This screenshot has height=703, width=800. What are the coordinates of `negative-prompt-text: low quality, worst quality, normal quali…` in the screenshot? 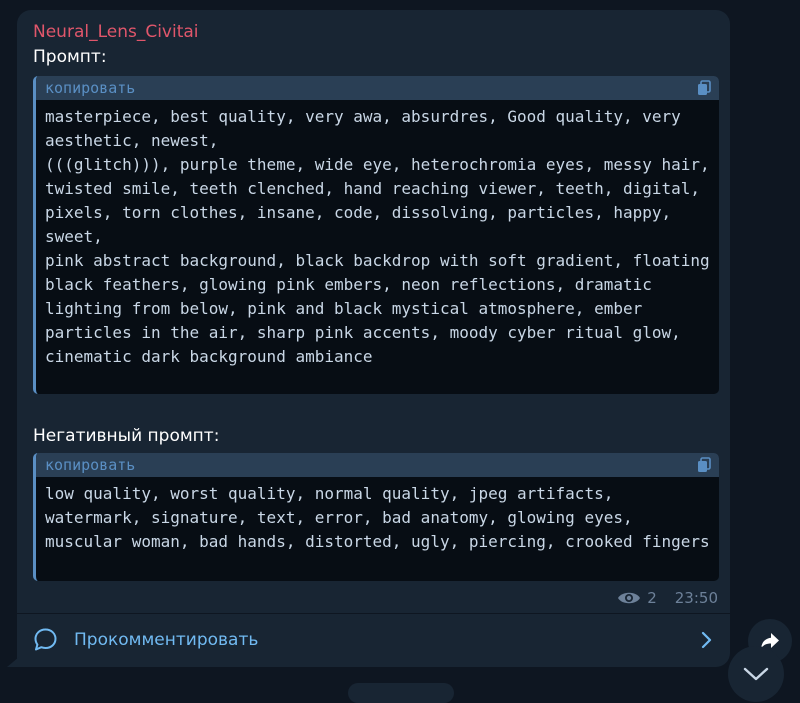 It's located at (377, 517).